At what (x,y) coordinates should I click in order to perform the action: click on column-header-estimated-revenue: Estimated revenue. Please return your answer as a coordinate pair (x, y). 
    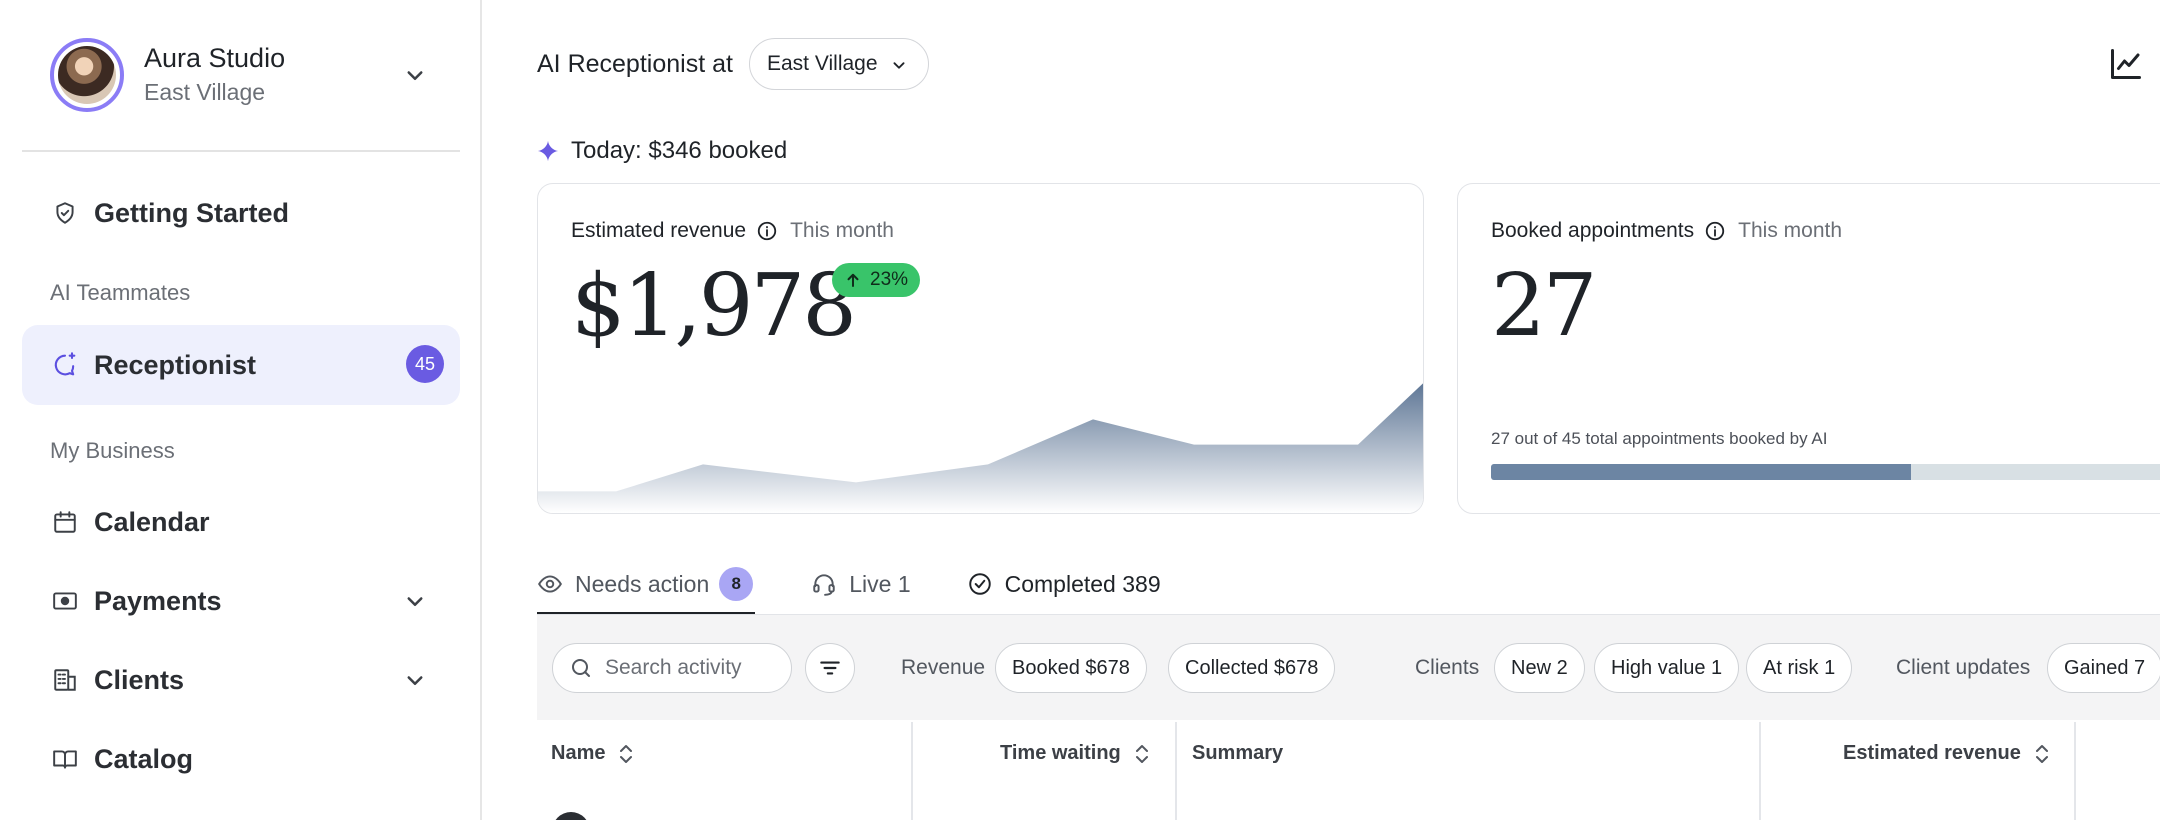
    Looking at the image, I should click on (1947, 753).